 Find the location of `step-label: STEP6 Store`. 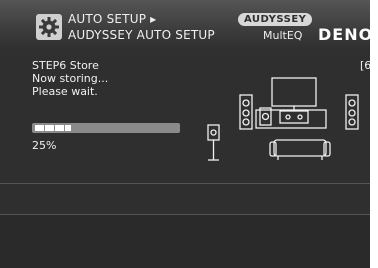

step-label: STEP6 Store is located at coordinates (65, 65).